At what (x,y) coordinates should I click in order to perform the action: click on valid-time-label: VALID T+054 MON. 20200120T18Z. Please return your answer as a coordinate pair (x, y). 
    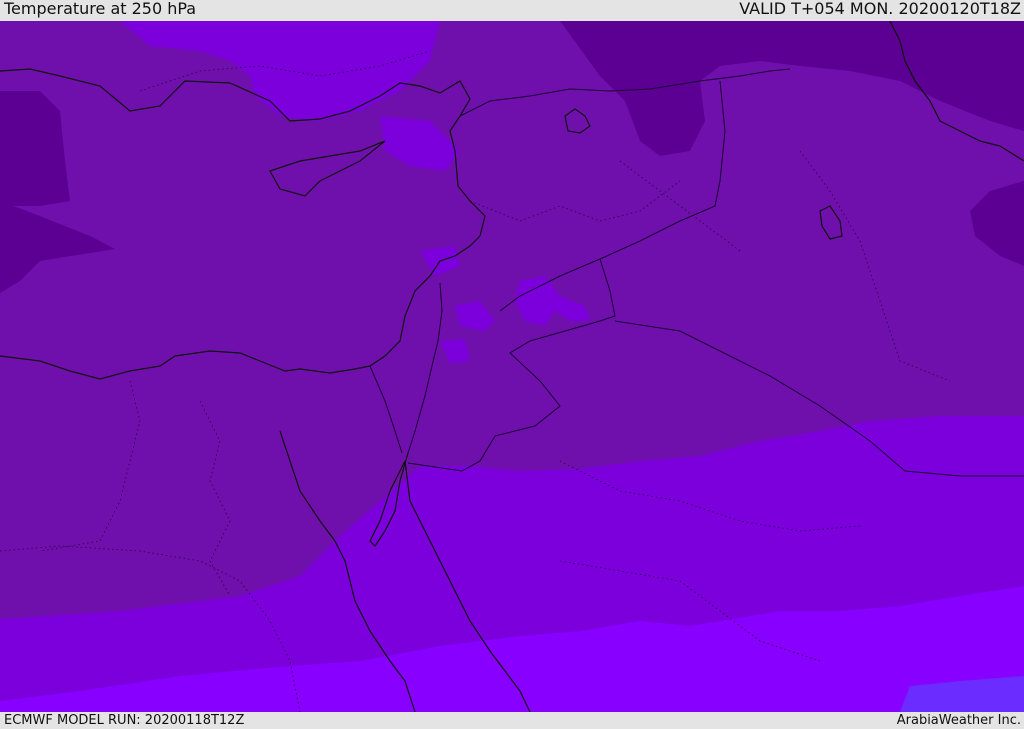
    Looking at the image, I should click on (880, 9).